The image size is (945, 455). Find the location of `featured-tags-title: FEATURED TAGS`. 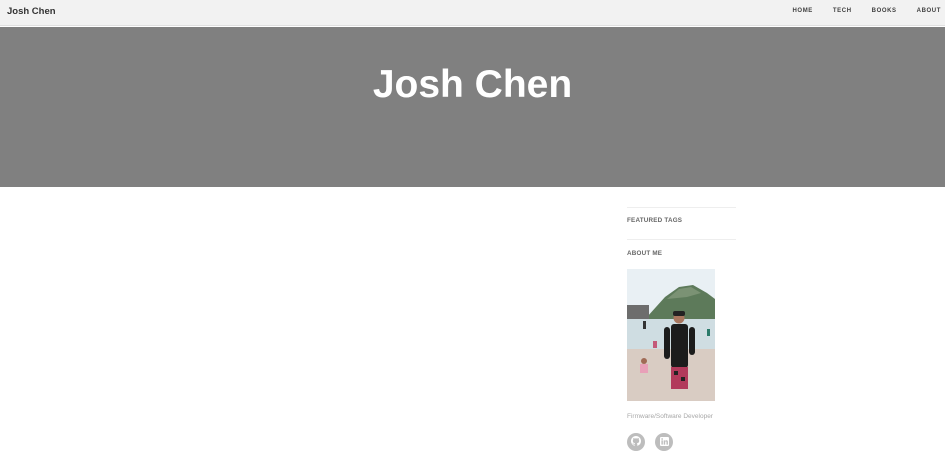

featured-tags-title: FEATURED TAGS is located at coordinates (655, 220).